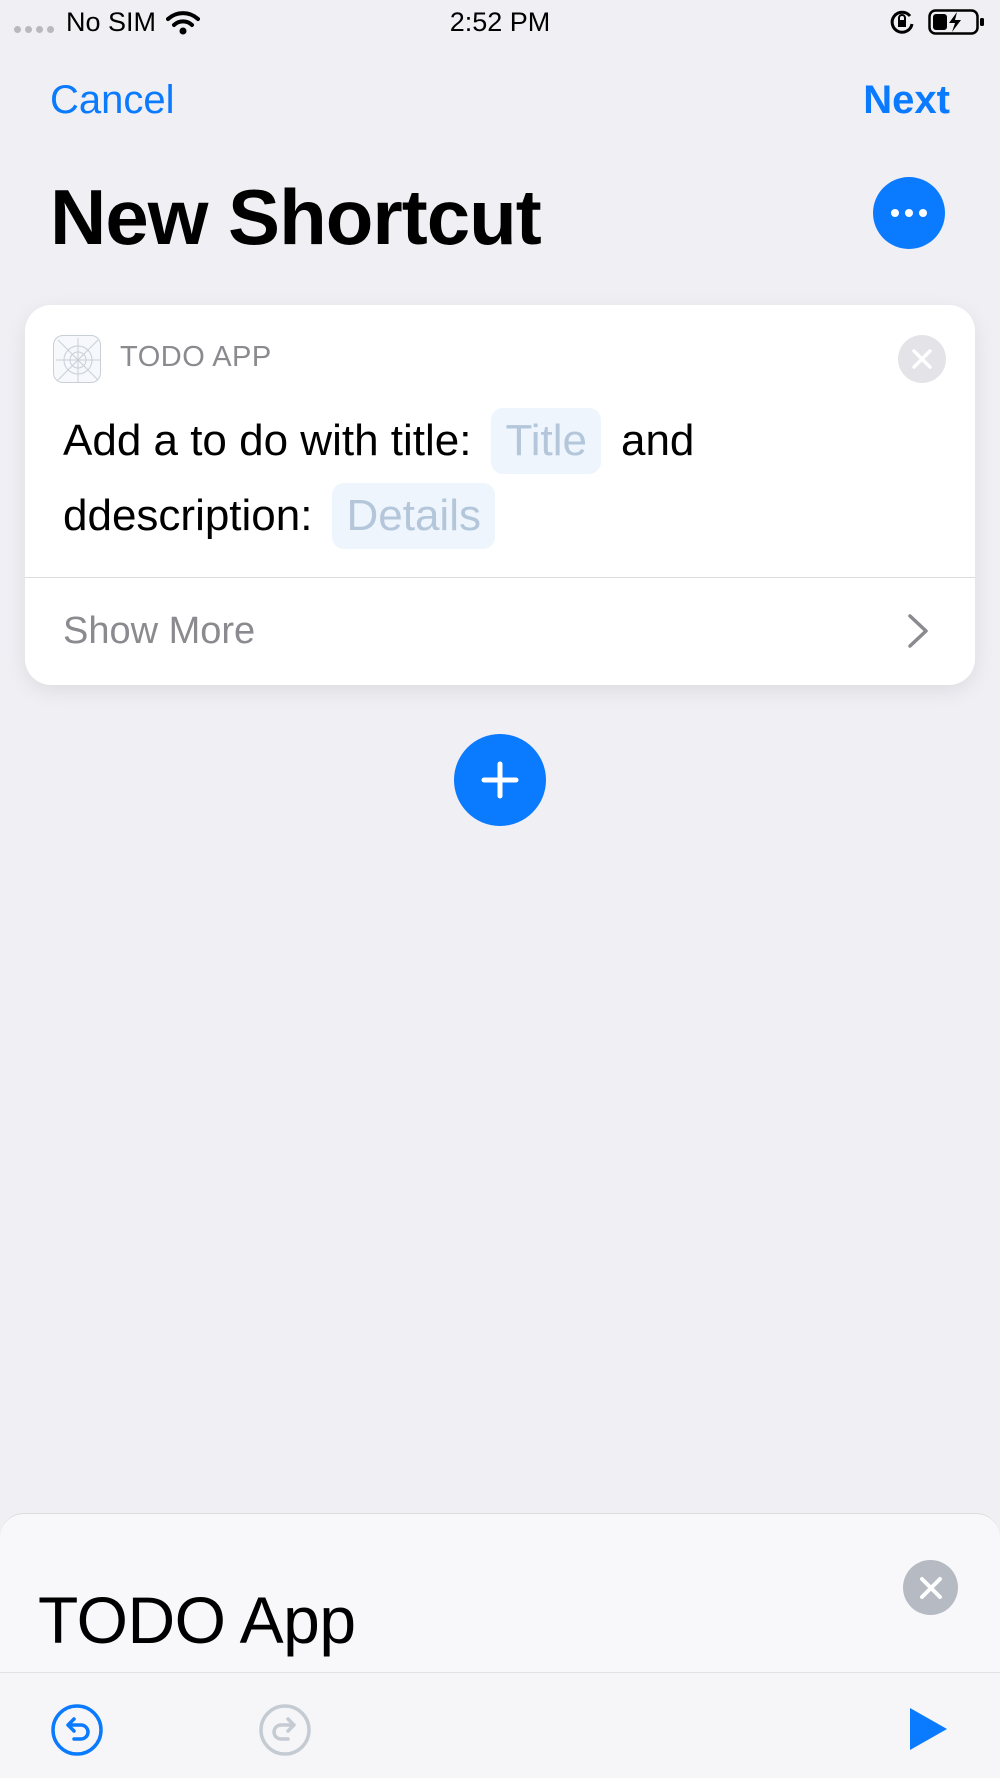 The image size is (1000, 1778). Describe the element at coordinates (956, 22) in the screenshot. I see `battery-charging-icon` at that location.